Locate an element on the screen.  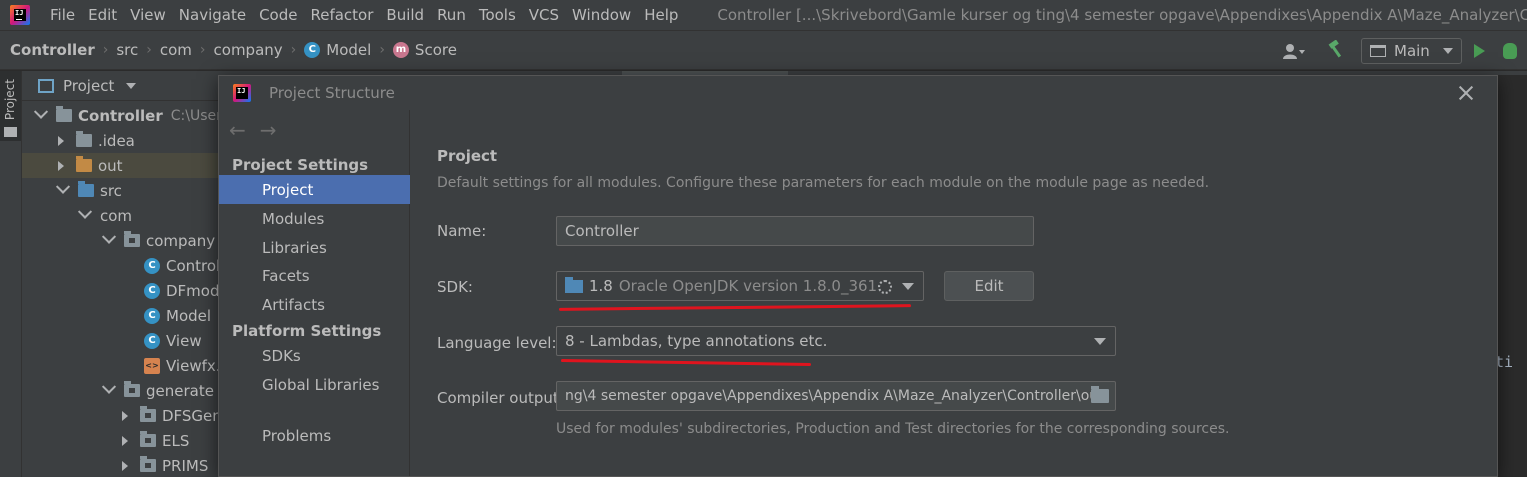
breadcrumb-score: m Score is located at coordinates (424, 50).